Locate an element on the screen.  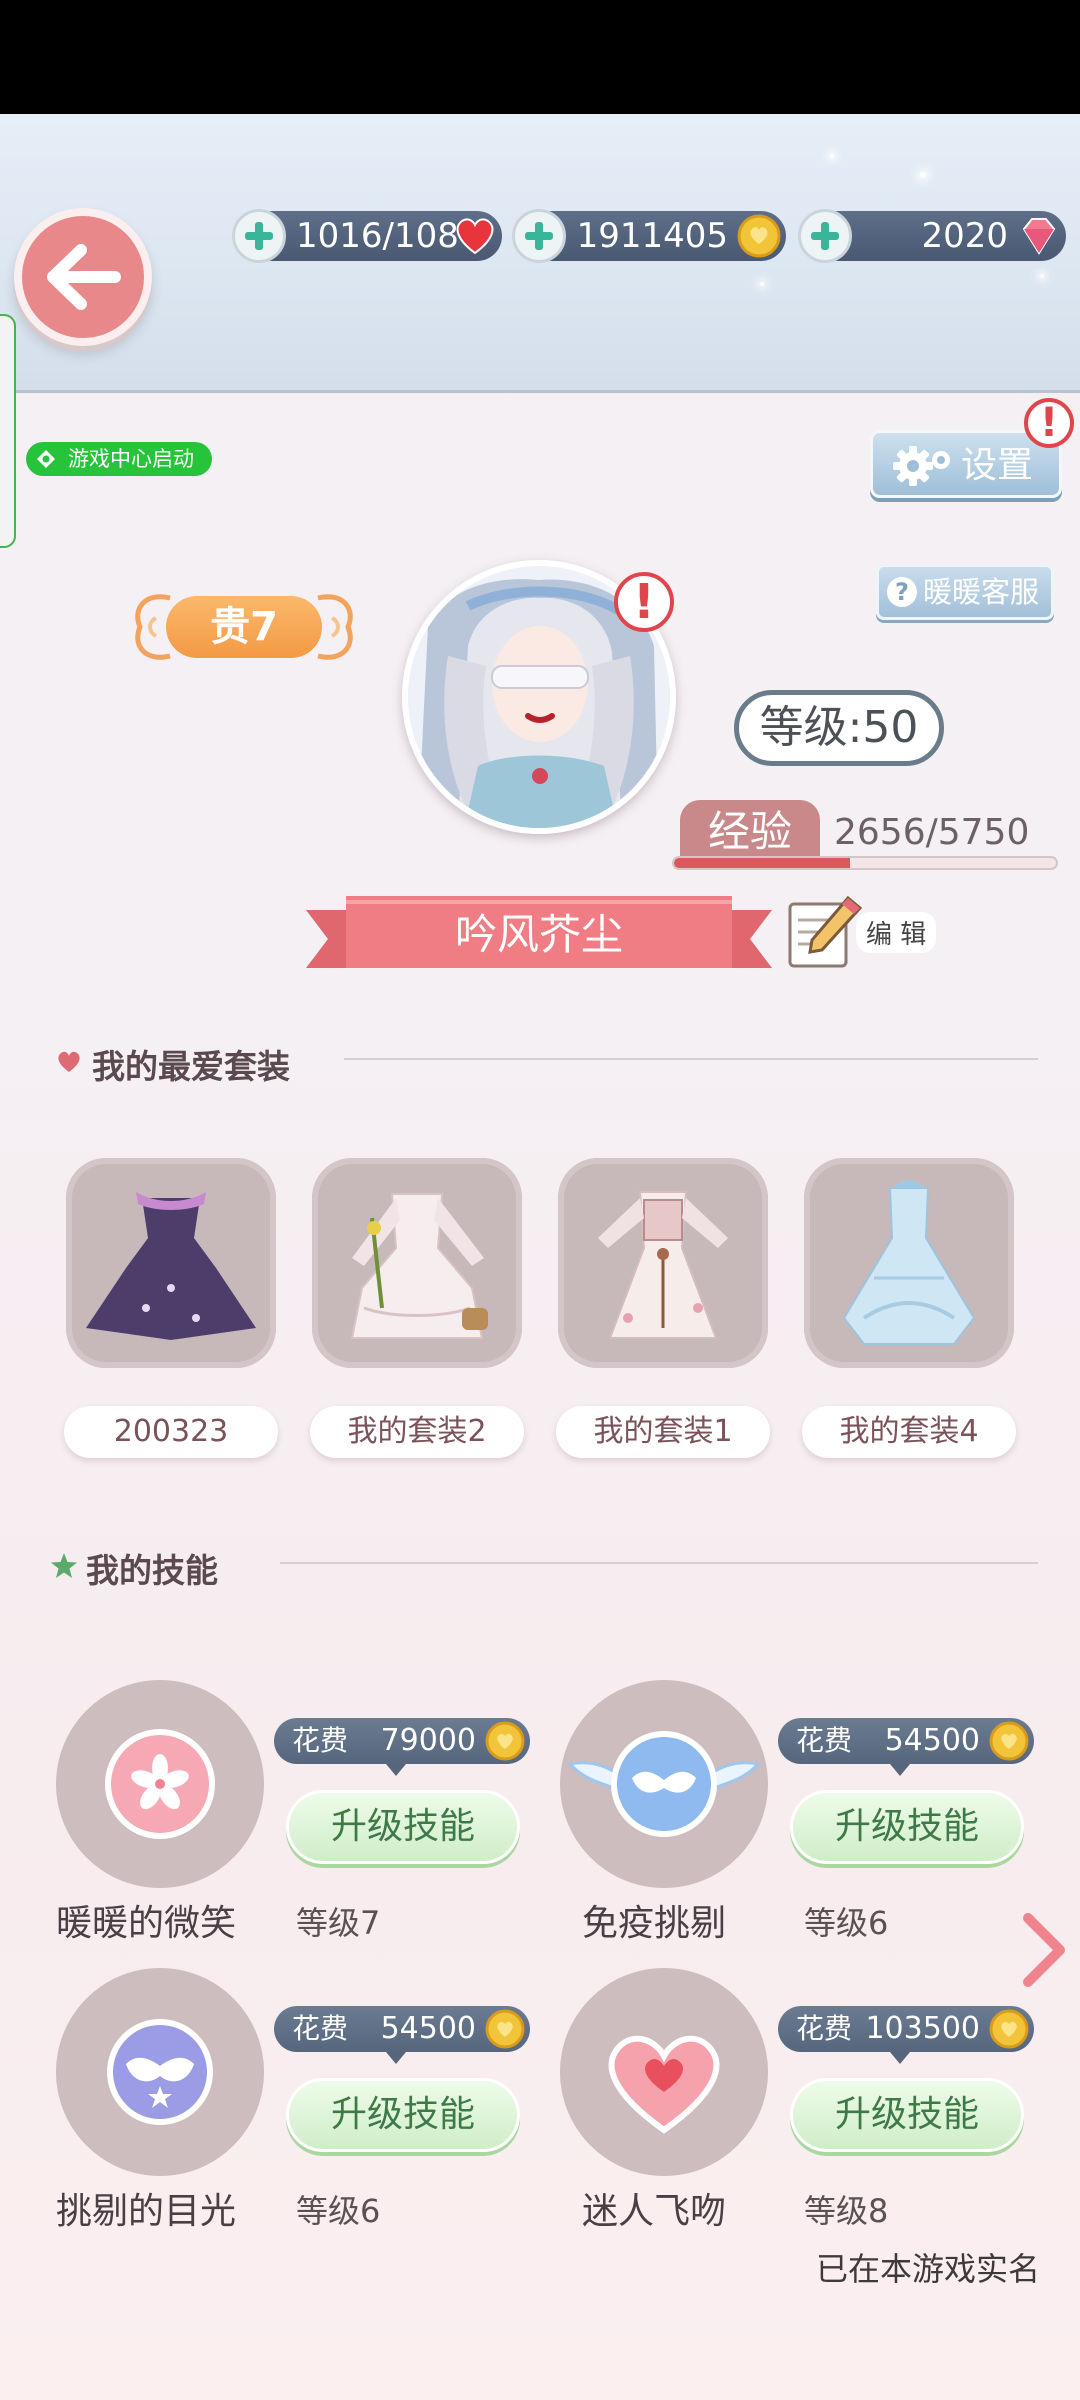
customer-service-label: 暖暖客服 is located at coordinates (981, 592).